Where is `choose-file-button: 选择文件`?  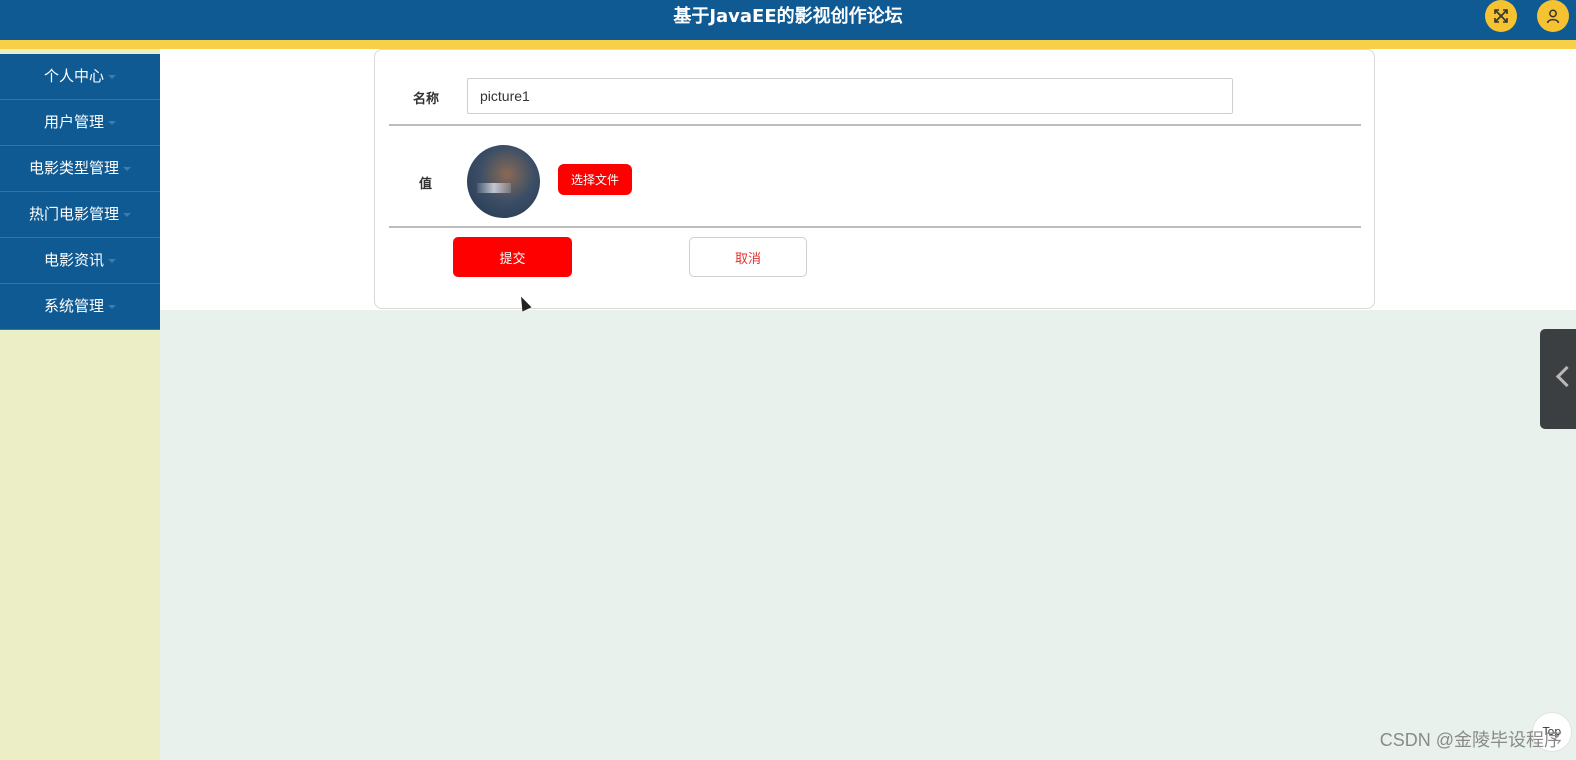 choose-file-button: 选择文件 is located at coordinates (595, 179).